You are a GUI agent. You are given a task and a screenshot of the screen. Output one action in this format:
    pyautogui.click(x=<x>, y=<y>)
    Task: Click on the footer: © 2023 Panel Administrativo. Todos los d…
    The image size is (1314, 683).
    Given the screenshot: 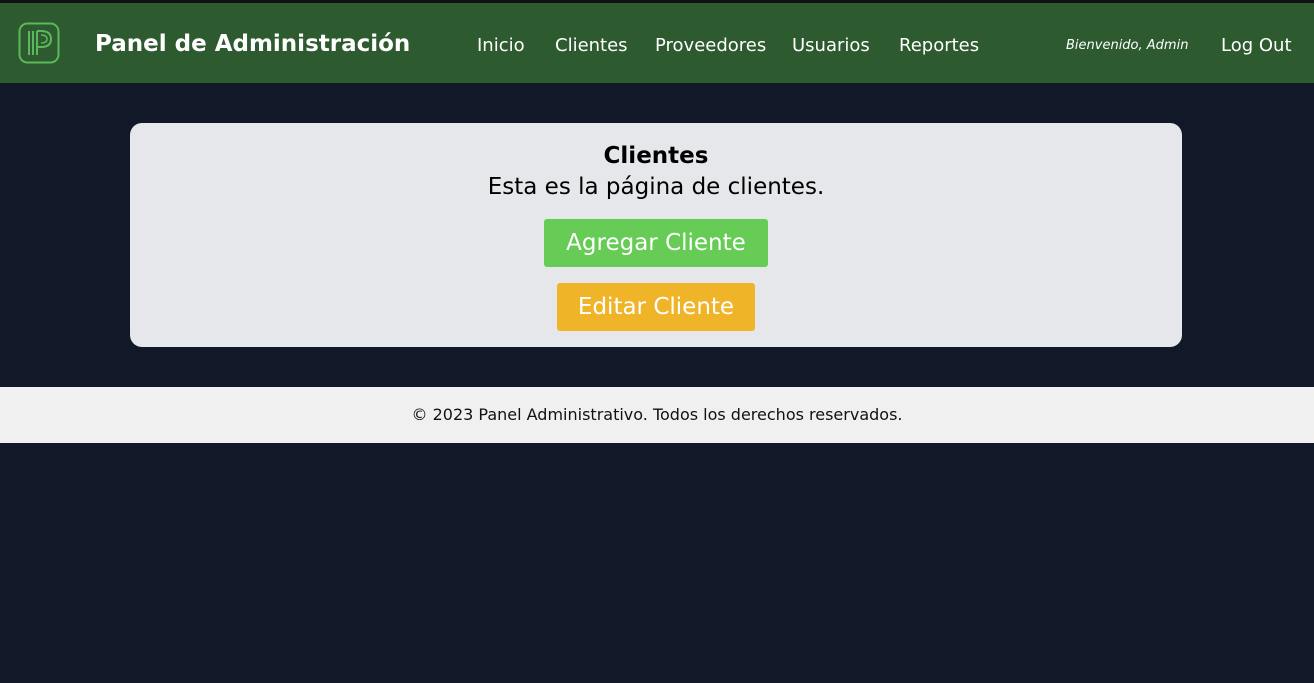 What is the action you would take?
    pyautogui.click(x=657, y=415)
    